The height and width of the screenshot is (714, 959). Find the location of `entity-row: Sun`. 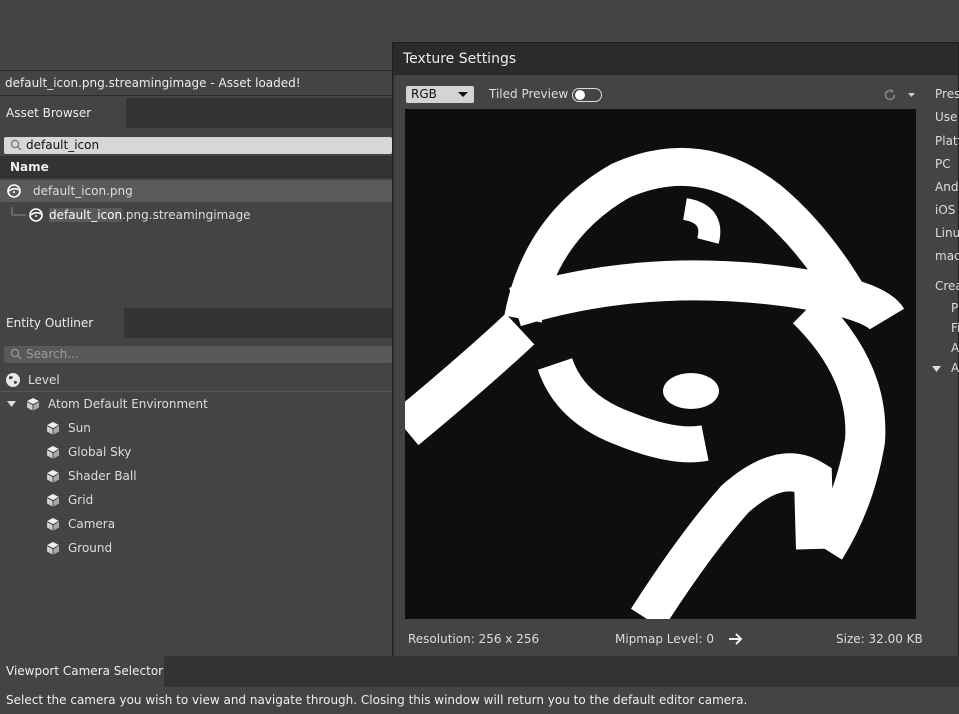

entity-row: Sun is located at coordinates (196, 428).